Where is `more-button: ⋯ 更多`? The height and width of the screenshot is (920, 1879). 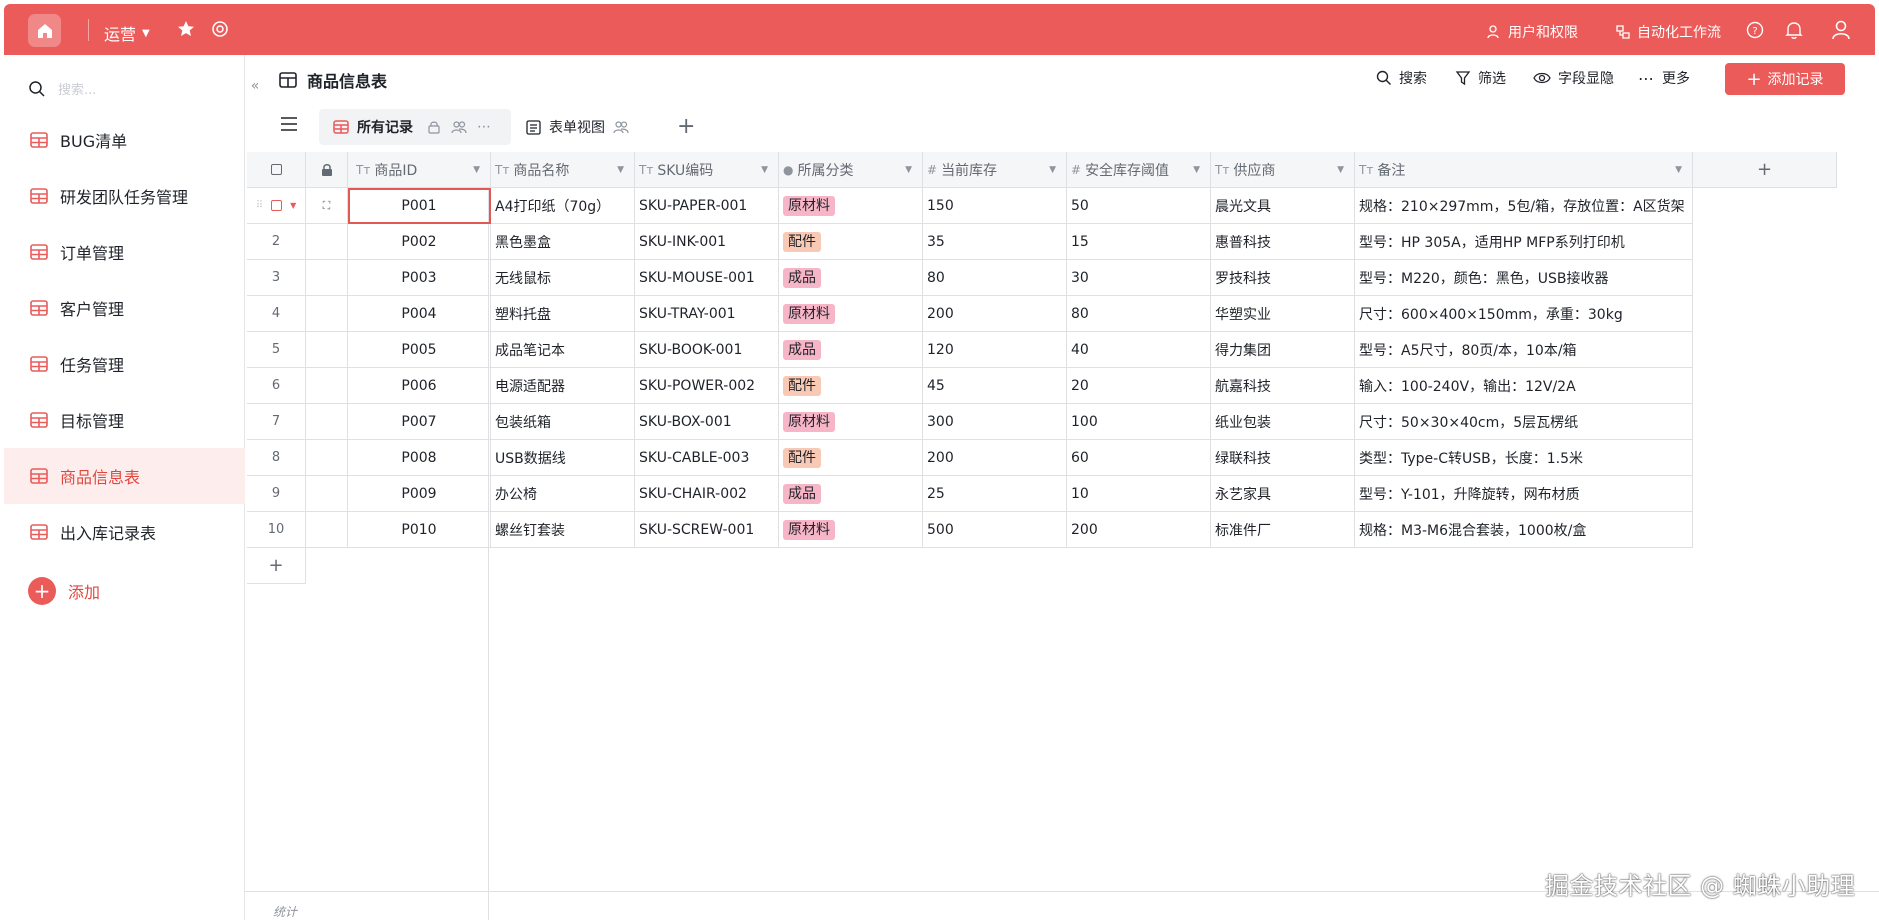 more-button: ⋯ 更多 is located at coordinates (1664, 78).